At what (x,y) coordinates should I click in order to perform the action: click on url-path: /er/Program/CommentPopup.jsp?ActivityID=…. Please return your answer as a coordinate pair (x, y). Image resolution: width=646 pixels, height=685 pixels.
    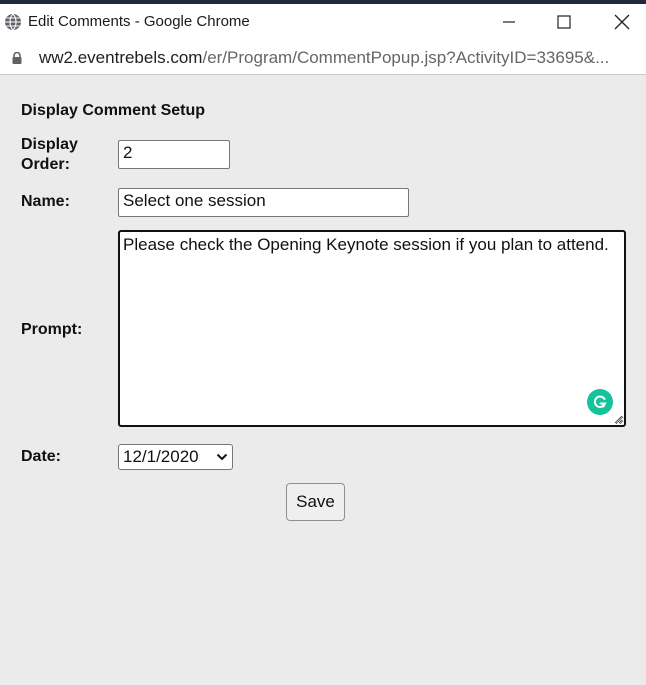
    Looking at the image, I should click on (406, 57).